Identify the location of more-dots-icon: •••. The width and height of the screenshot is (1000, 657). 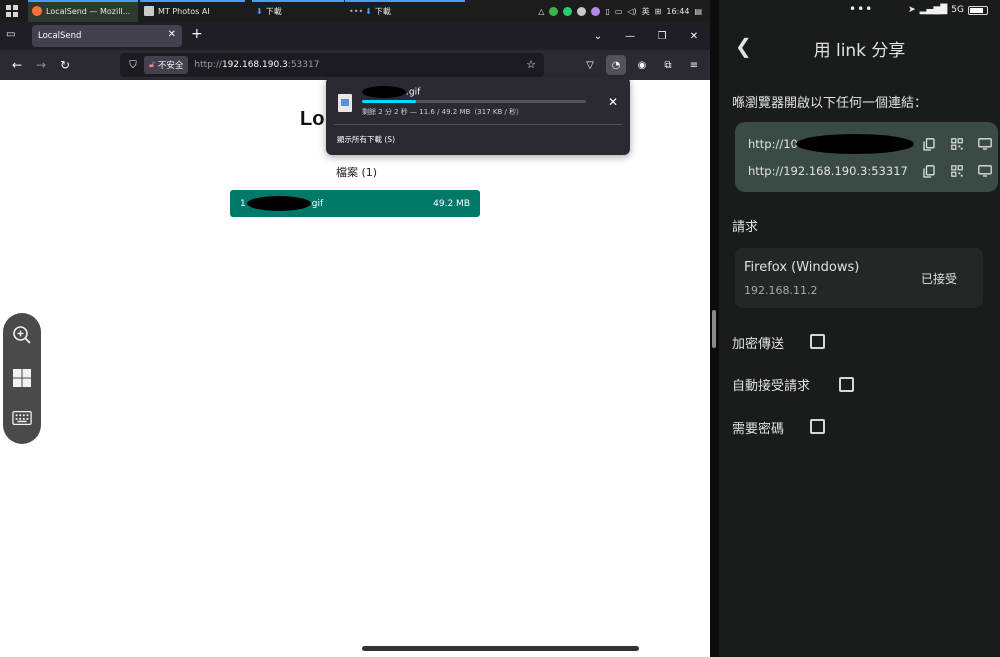
(356, 11).